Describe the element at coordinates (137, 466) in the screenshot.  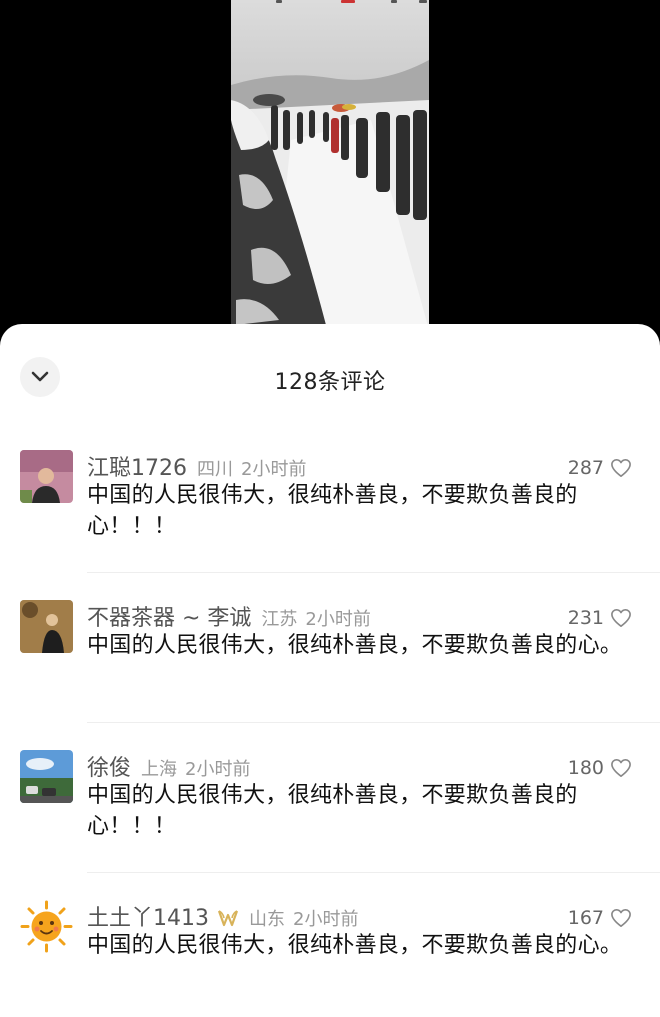
I see `username: 江聪1726` at that location.